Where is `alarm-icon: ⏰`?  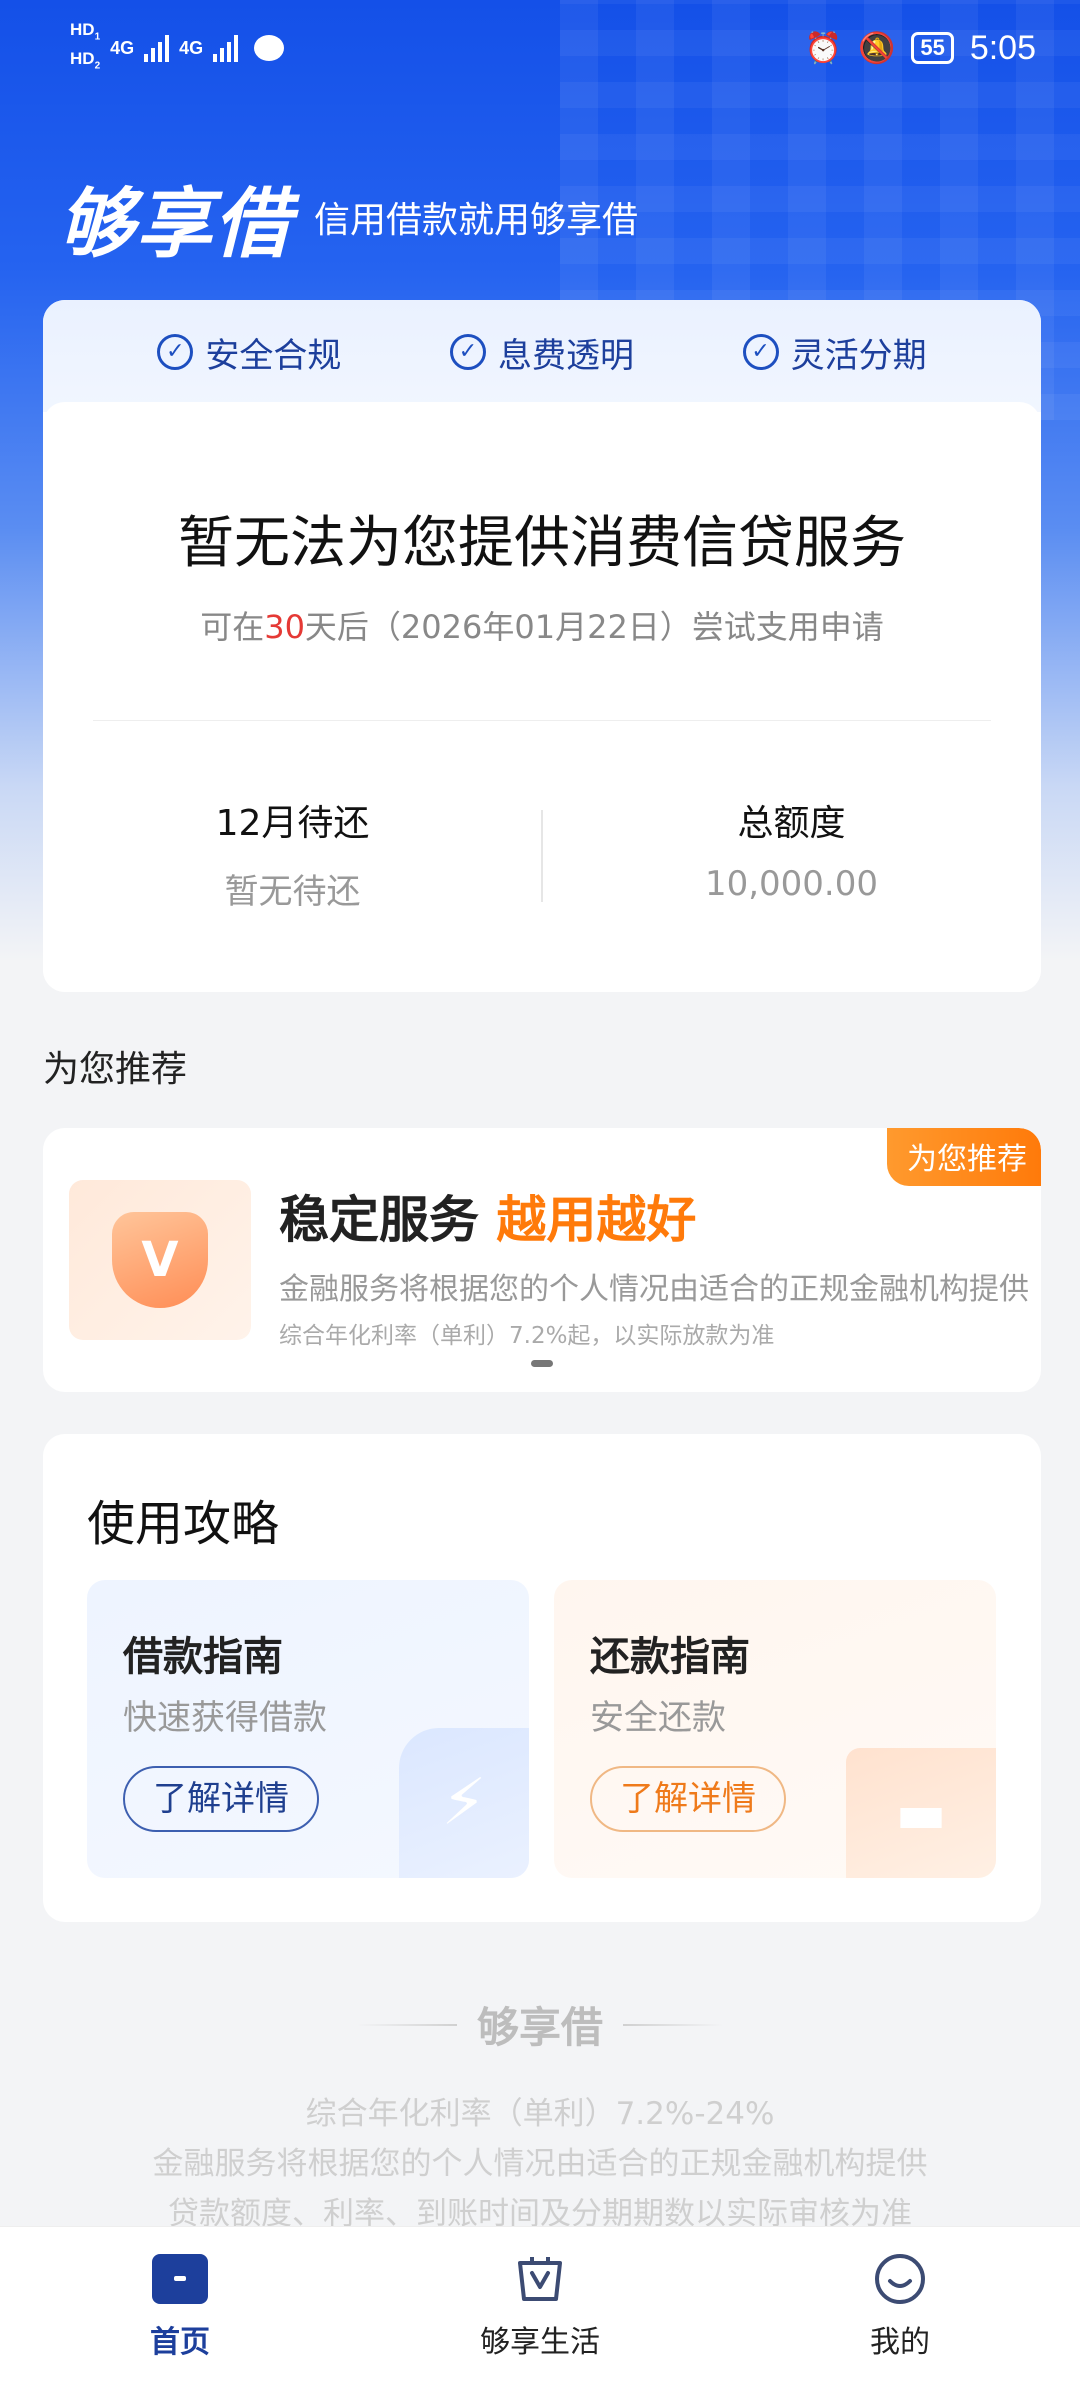 alarm-icon: ⏰ is located at coordinates (823, 48).